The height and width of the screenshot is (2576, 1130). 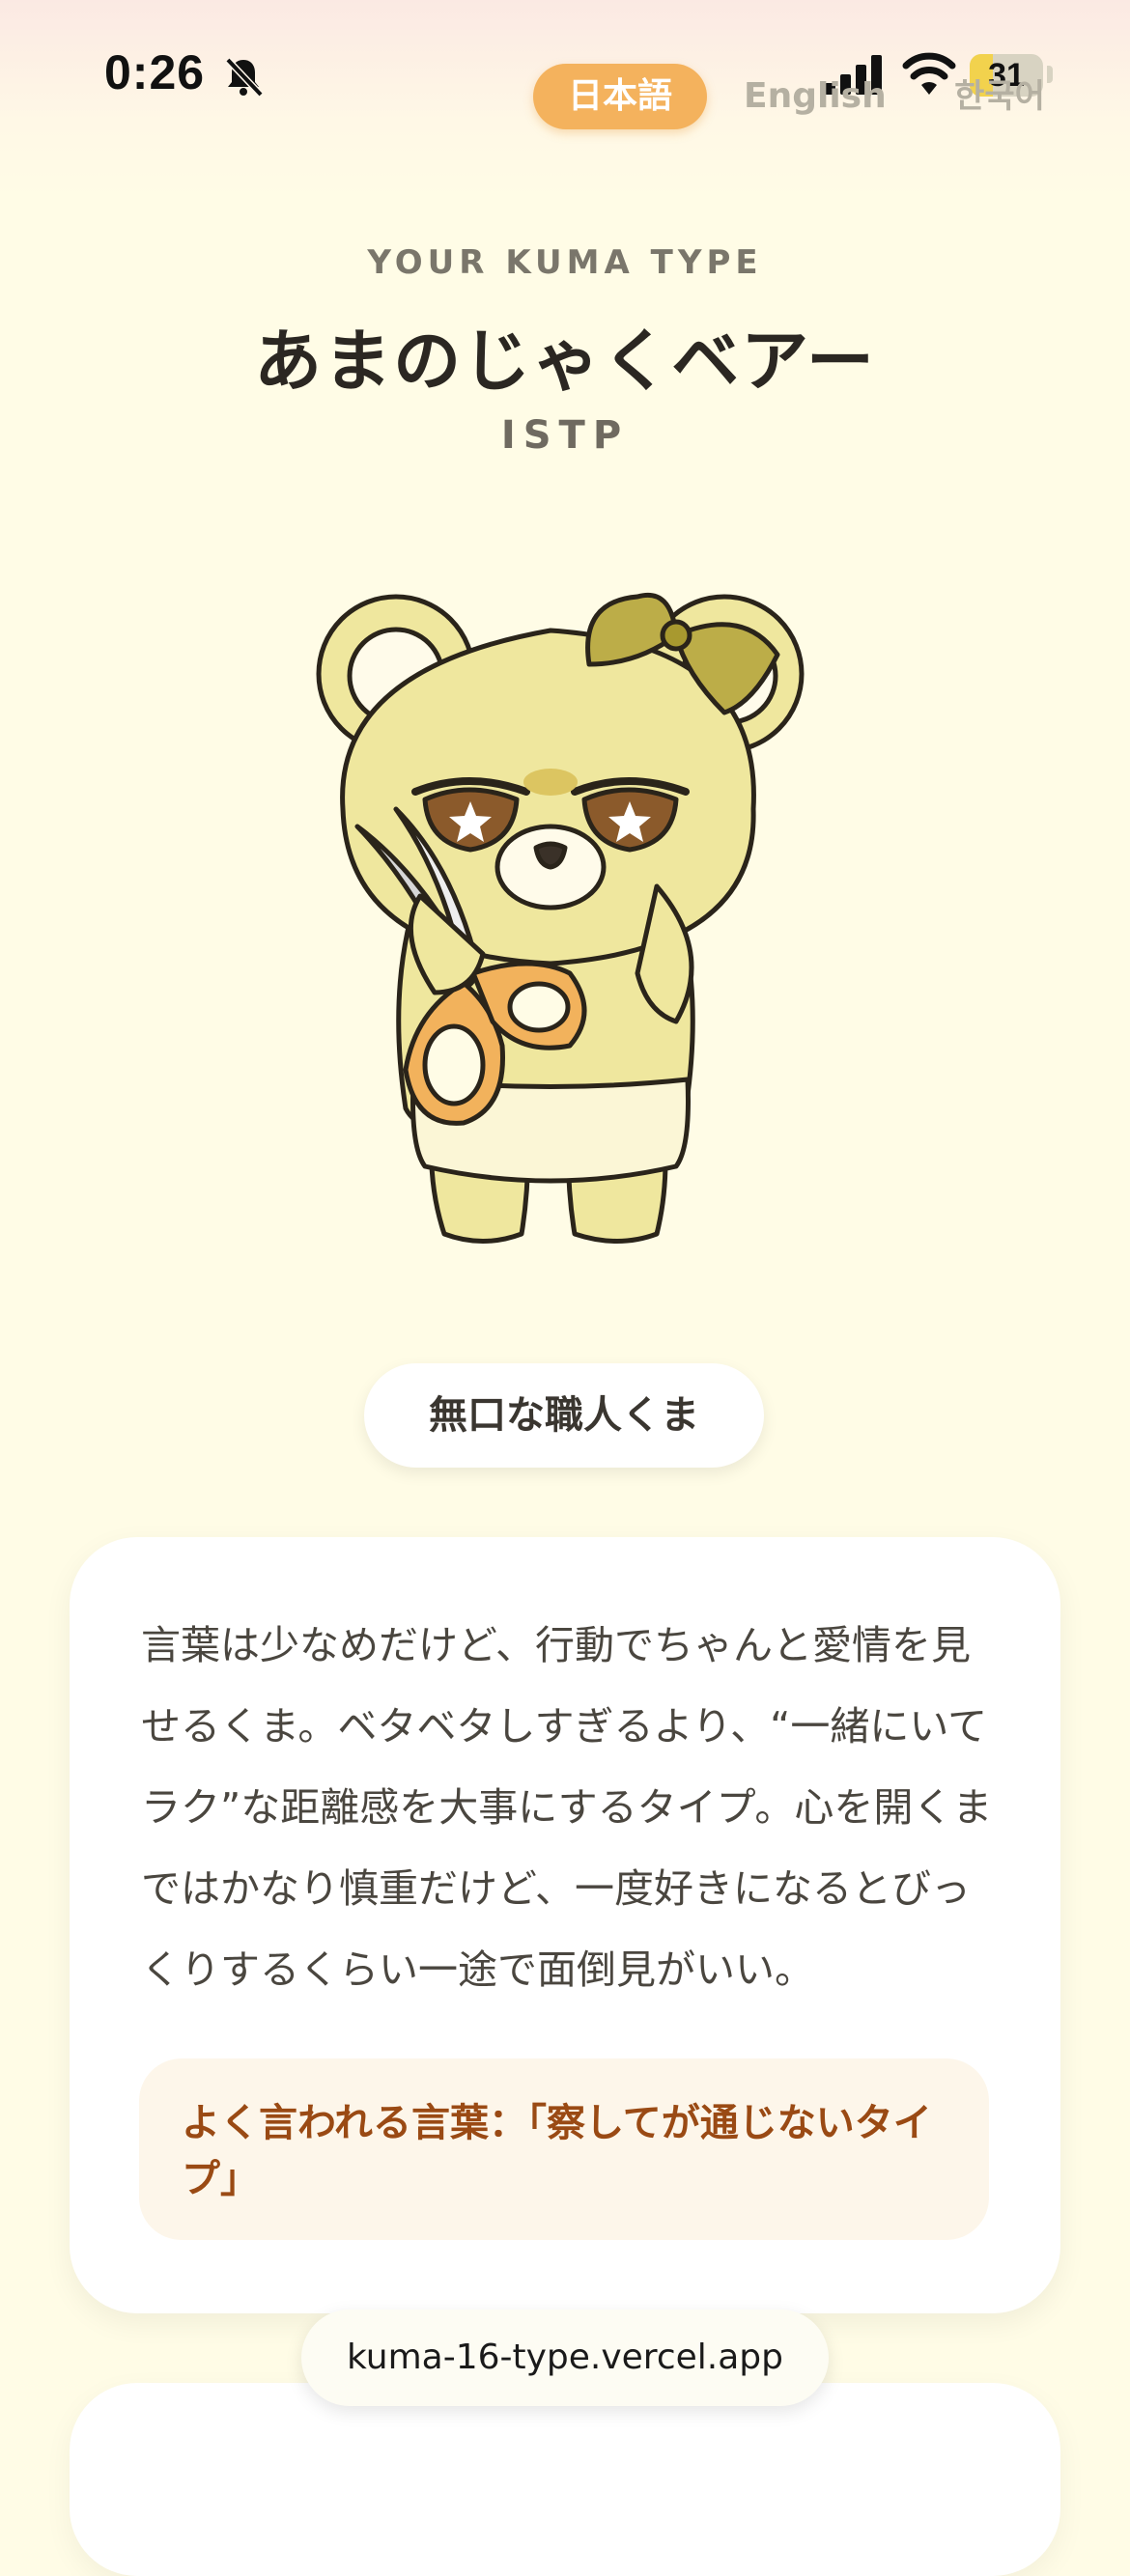 I want to click on bear-illustration, so click(x=561, y=919).